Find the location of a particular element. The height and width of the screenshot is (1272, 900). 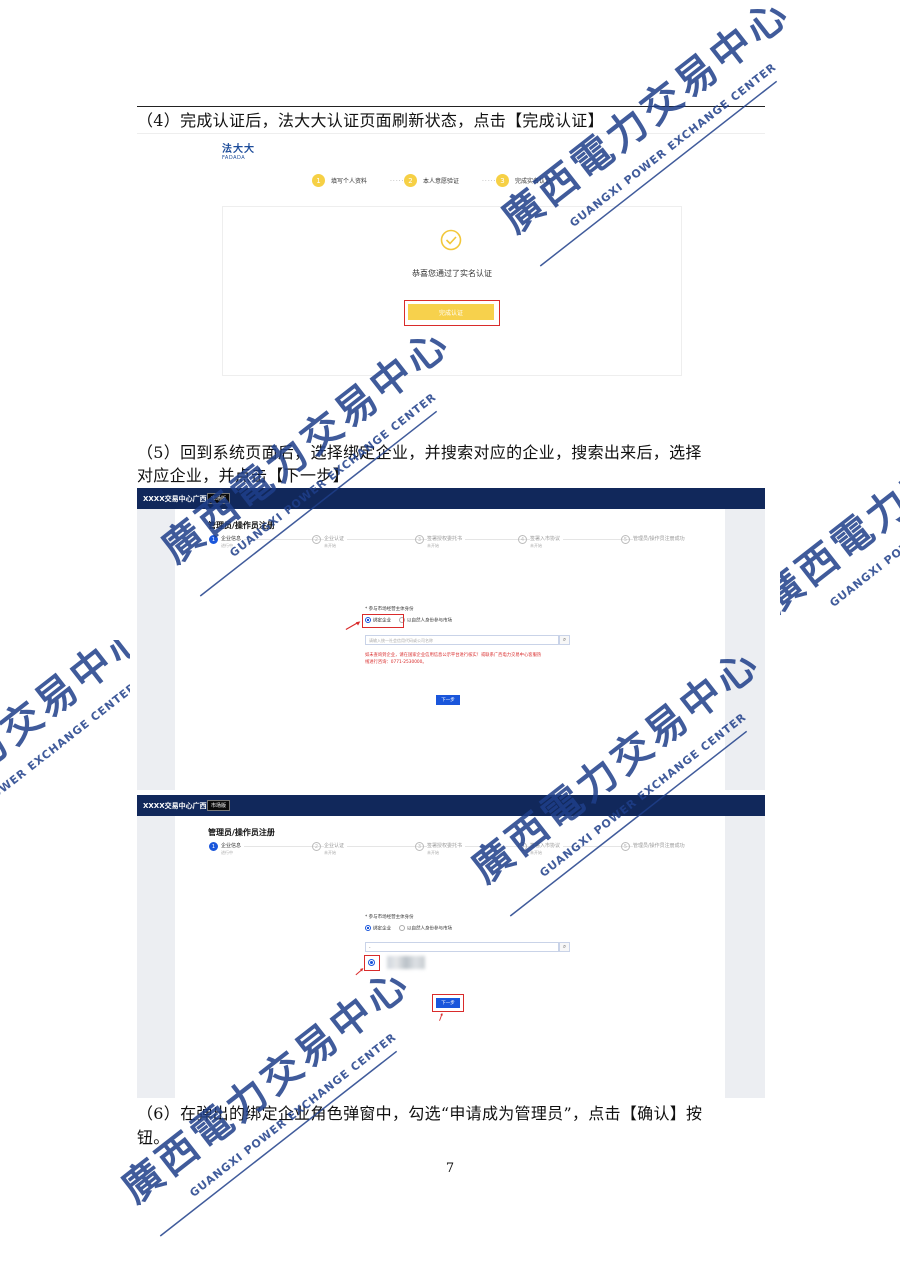

next-step-button: 下一步 is located at coordinates (448, 700).